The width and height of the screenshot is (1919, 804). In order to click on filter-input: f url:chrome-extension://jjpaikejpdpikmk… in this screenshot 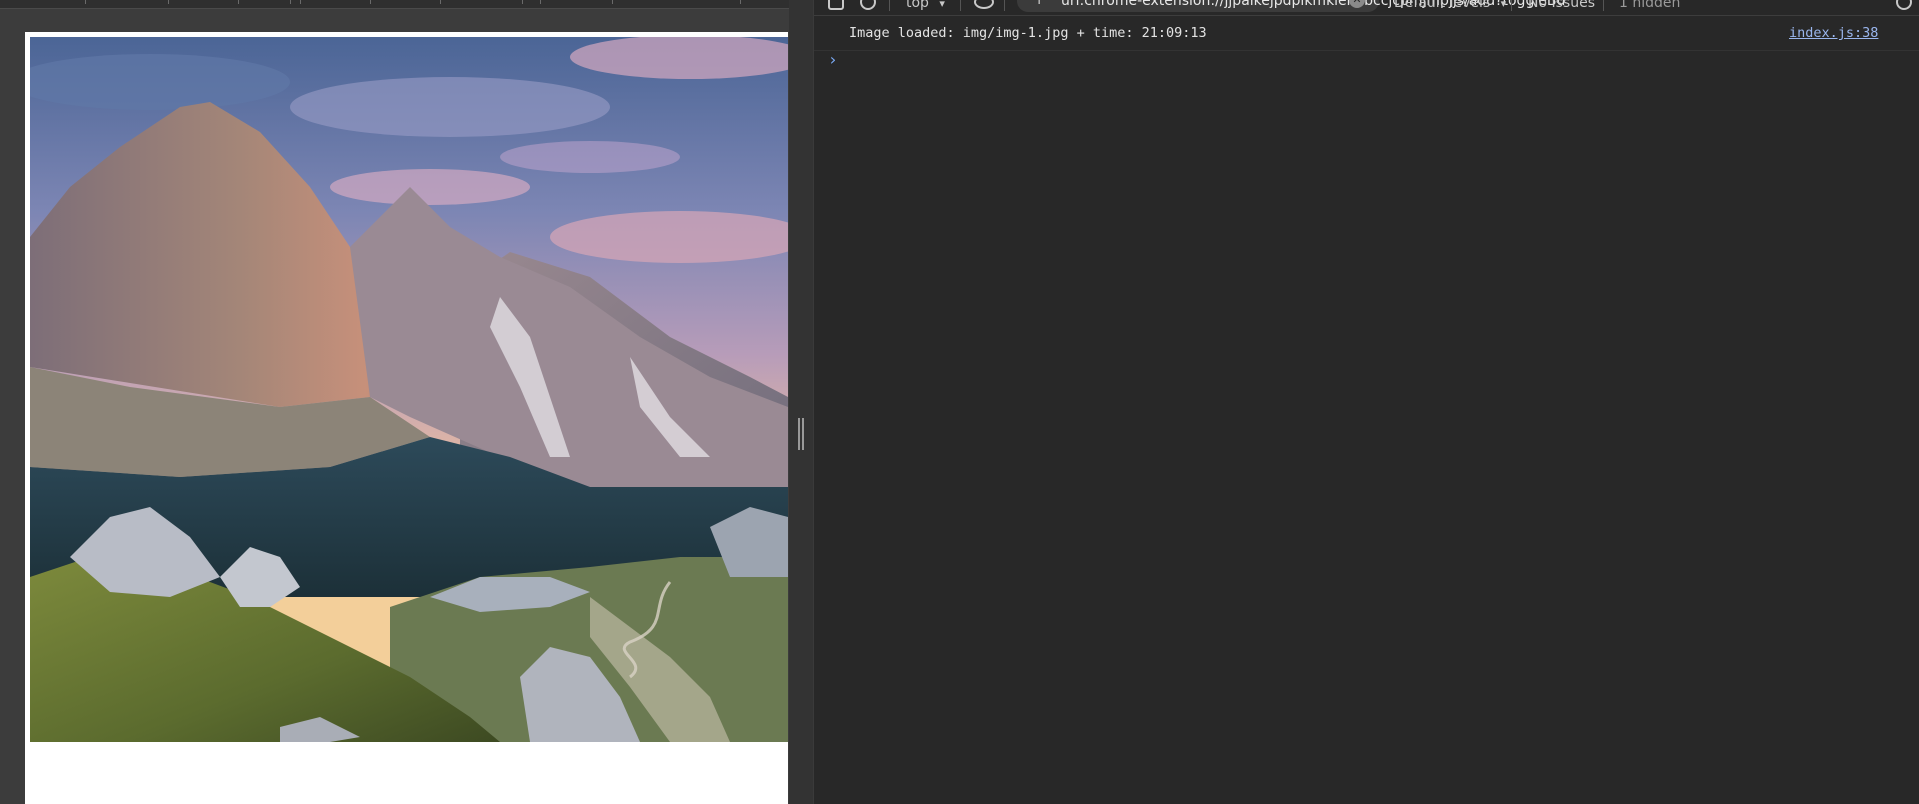, I will do `click(1291, 6)`.